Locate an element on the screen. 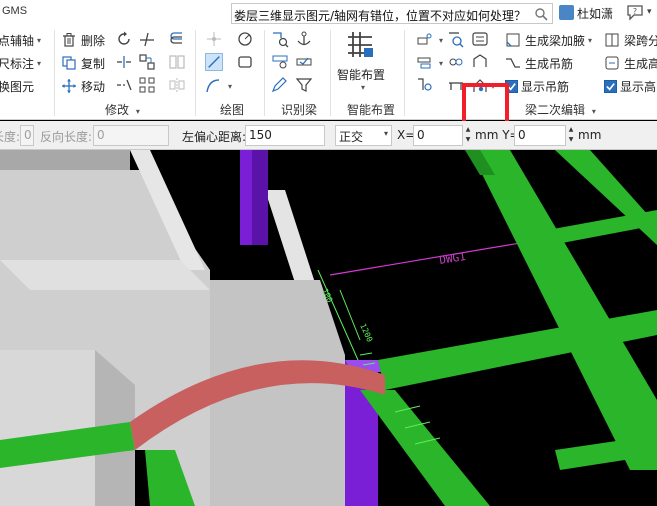 Image resolution: width=657 pixels, height=506 pixels. beam-span-button: 梁跨分 is located at coordinates (630, 40).